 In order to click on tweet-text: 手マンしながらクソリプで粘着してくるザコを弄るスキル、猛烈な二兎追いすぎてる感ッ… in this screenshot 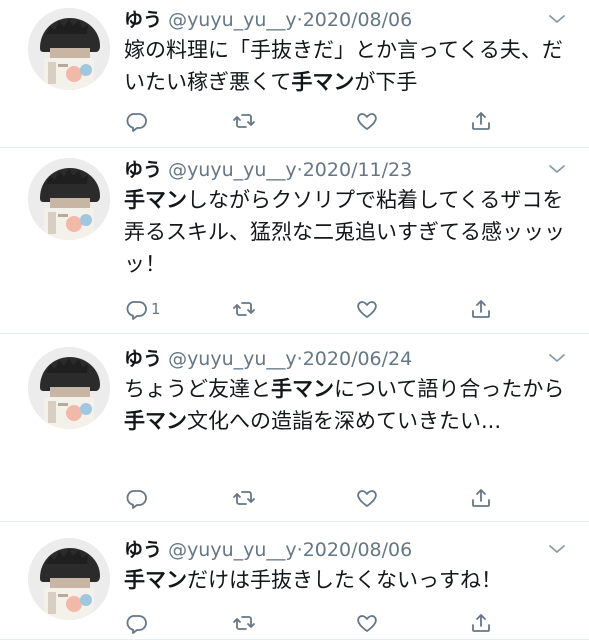, I will do `click(346, 232)`.